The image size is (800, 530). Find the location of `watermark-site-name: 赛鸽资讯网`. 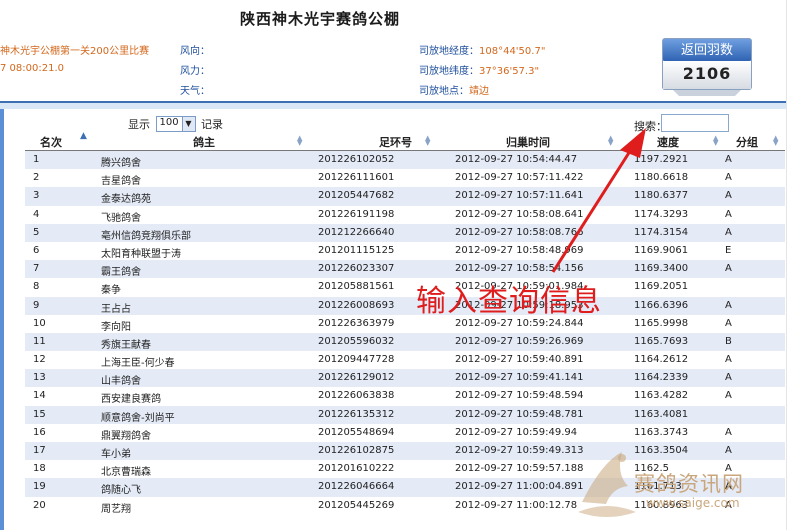

watermark-site-name: 赛鸽资讯网 is located at coordinates (689, 484).